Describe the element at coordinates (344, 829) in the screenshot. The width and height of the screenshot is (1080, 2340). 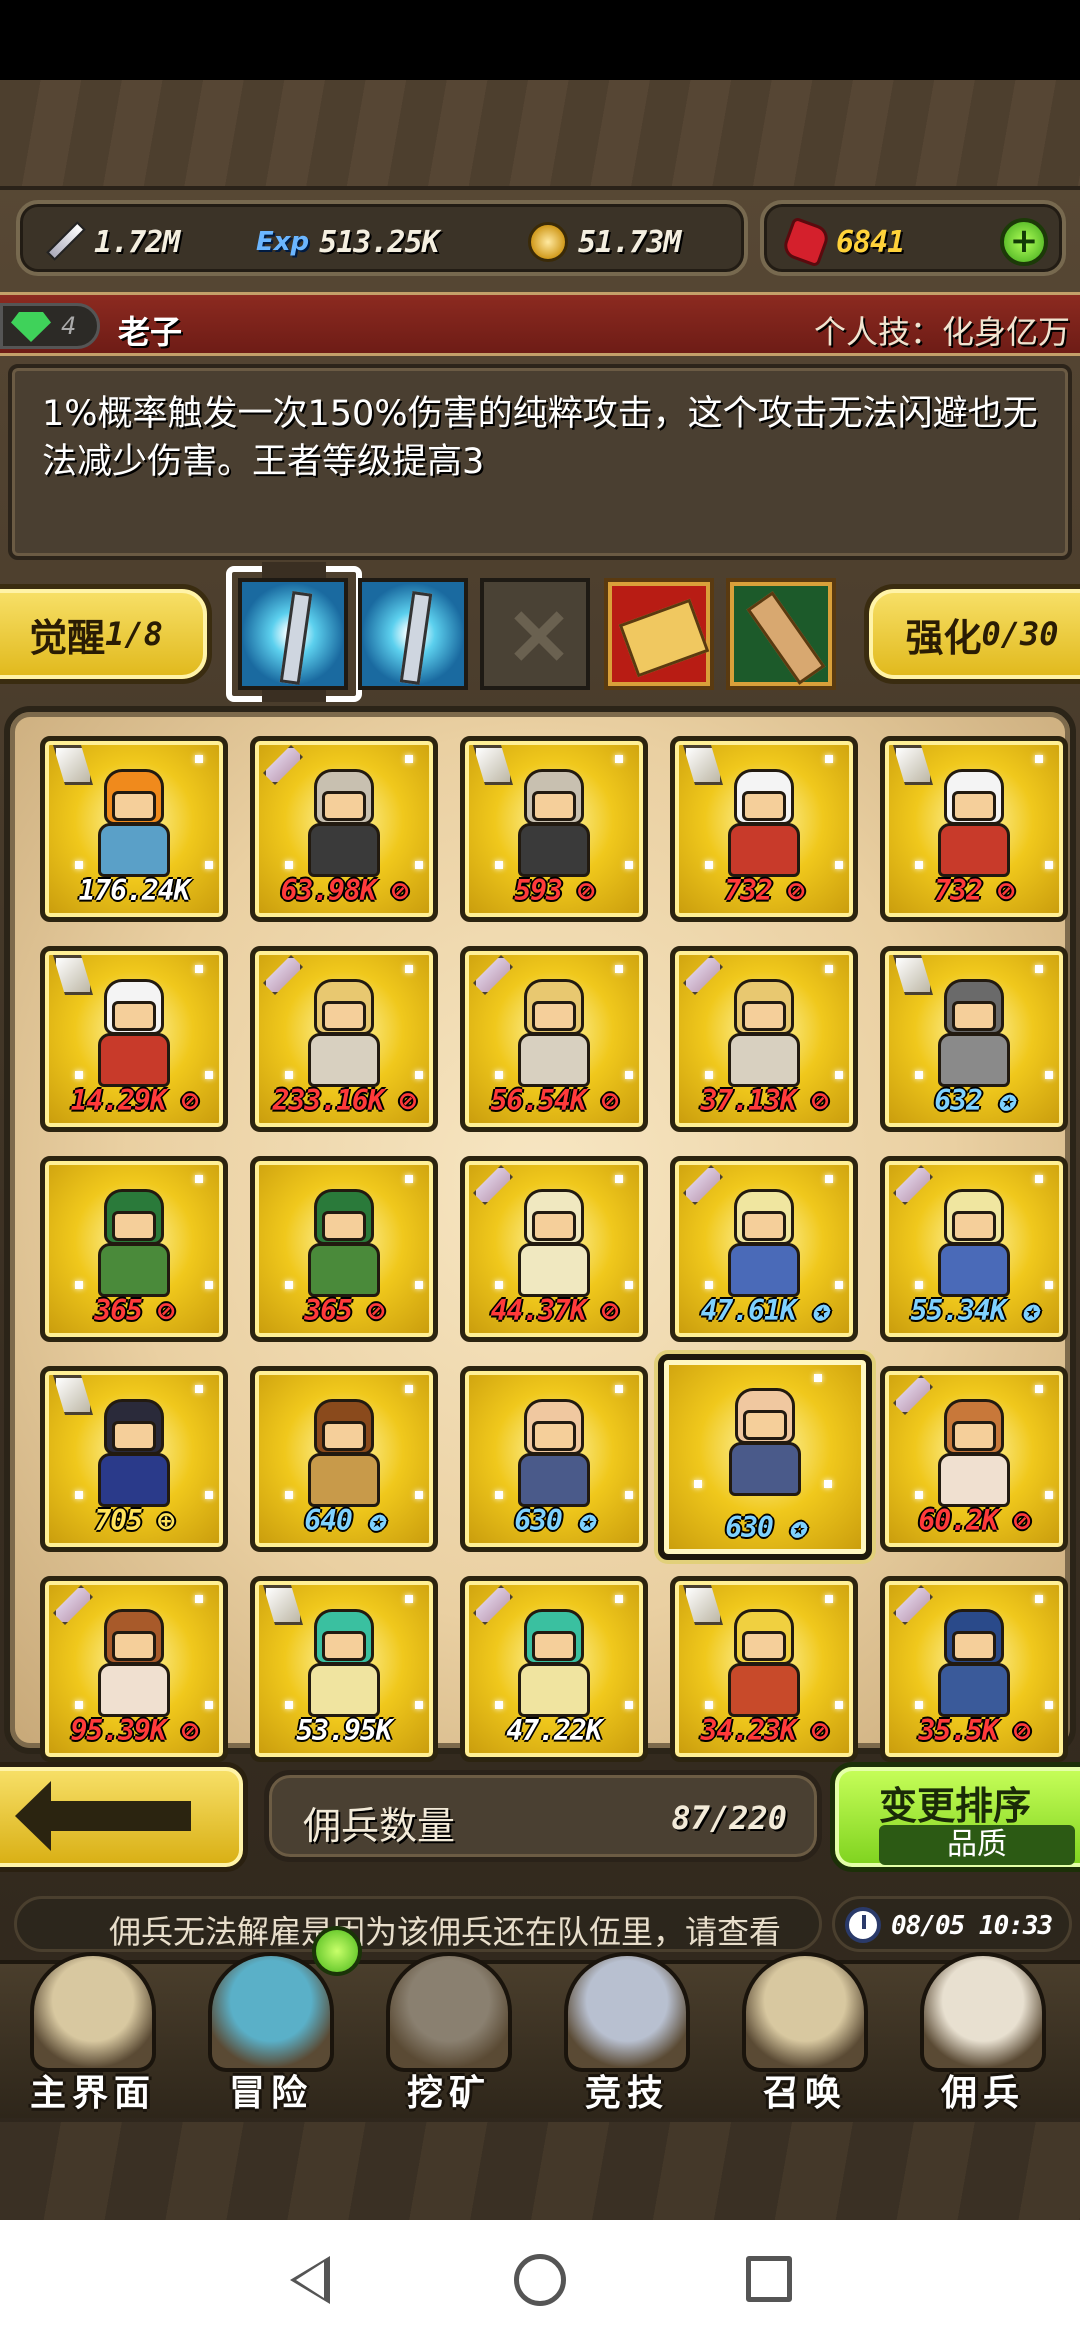
I see `hero-card: 63.98K ⊘` at that location.